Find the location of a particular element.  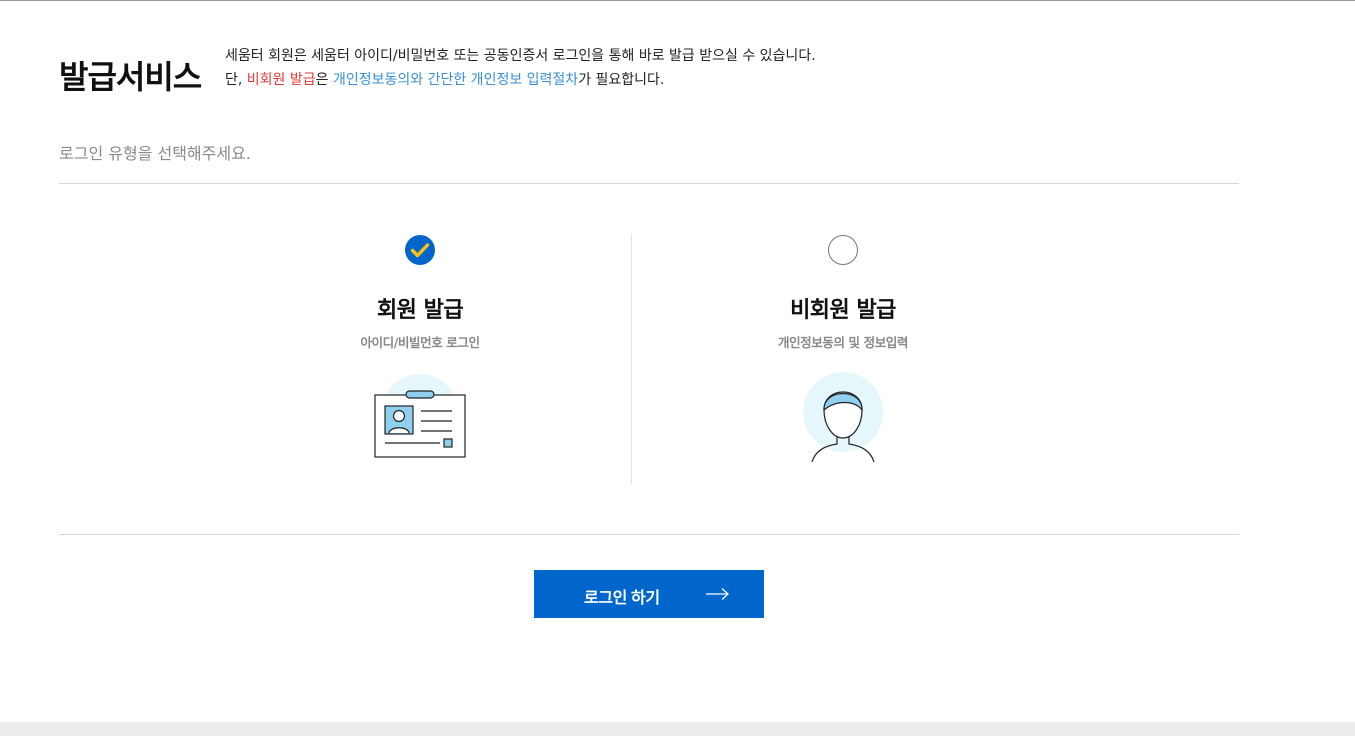

id-card-icon is located at coordinates (420, 416).